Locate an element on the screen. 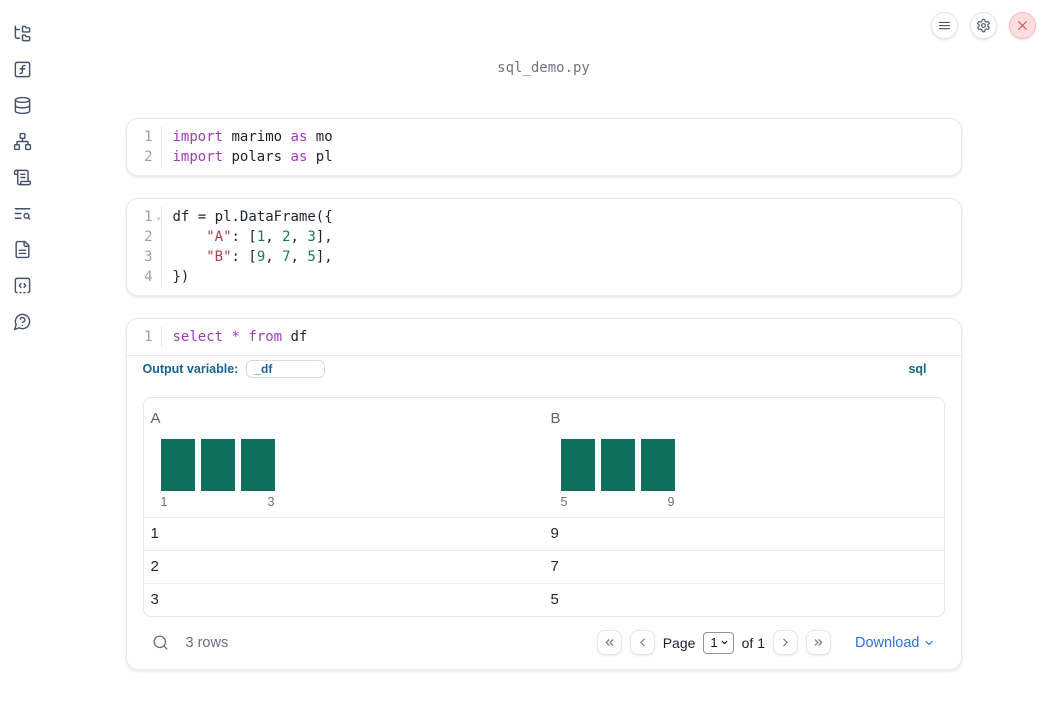 The width and height of the screenshot is (1043, 713). line-number: 4 is located at coordinates (148, 277).